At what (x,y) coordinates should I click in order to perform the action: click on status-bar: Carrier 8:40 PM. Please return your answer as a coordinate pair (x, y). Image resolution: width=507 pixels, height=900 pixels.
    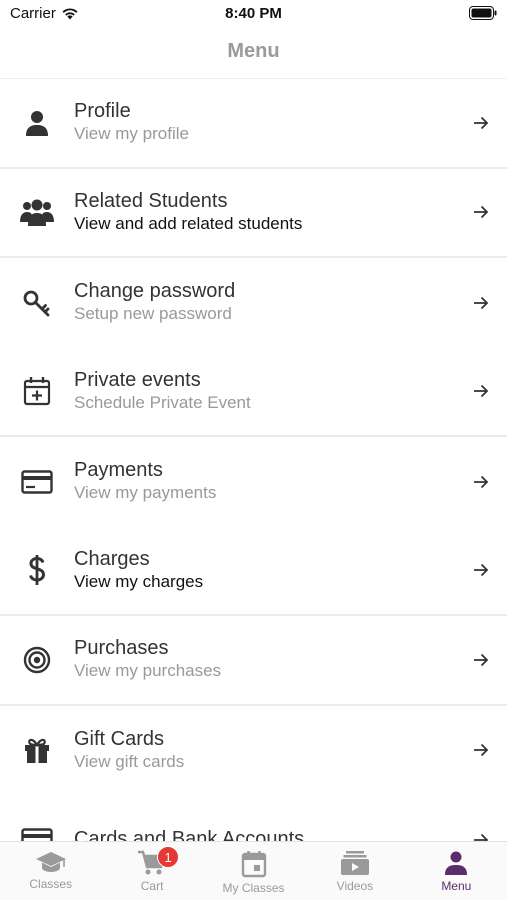
    Looking at the image, I should click on (253, 14).